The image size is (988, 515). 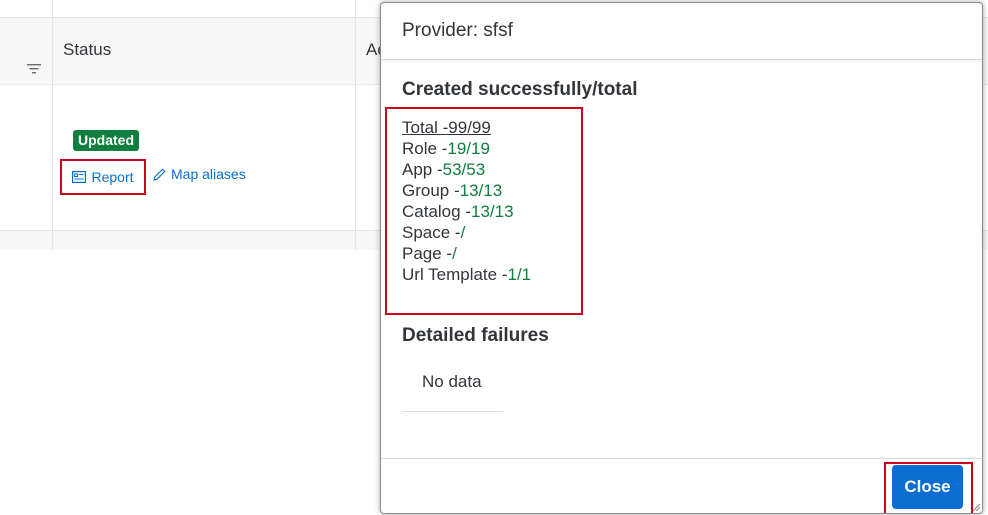 What do you see at coordinates (446, 127) in the screenshot?
I see `stat-total: Total -99/99` at bounding box center [446, 127].